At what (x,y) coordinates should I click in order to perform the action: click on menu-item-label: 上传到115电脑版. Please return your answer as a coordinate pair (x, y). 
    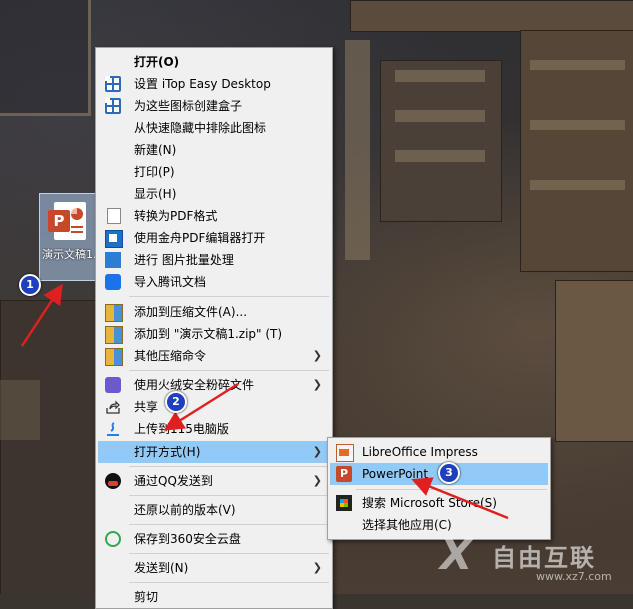
    Looking at the image, I should click on (181, 429).